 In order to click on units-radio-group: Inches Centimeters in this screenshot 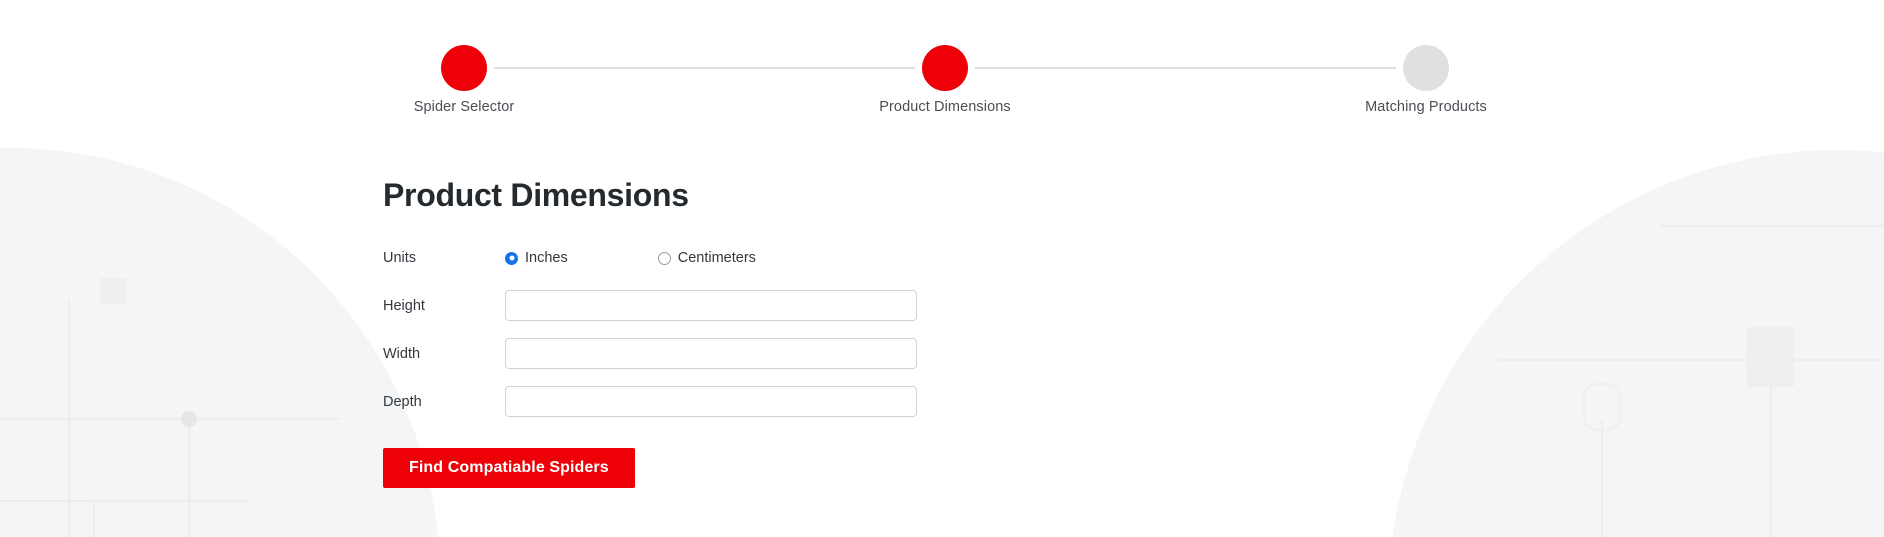, I will do `click(630, 258)`.